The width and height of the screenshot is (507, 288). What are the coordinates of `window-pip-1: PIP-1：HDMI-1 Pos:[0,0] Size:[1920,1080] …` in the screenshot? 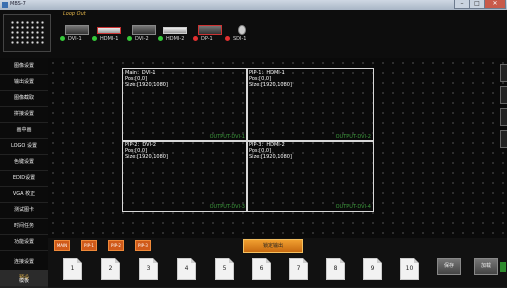 It's located at (310, 105).